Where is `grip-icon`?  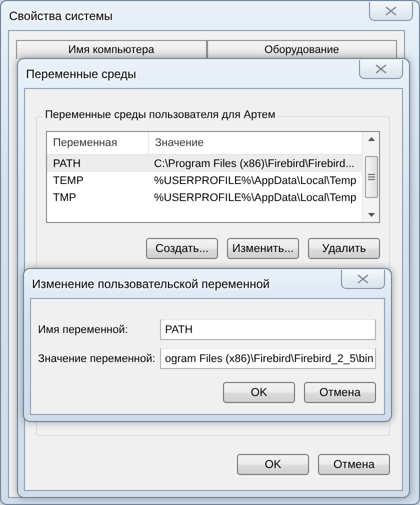
grip-icon is located at coordinates (371, 177).